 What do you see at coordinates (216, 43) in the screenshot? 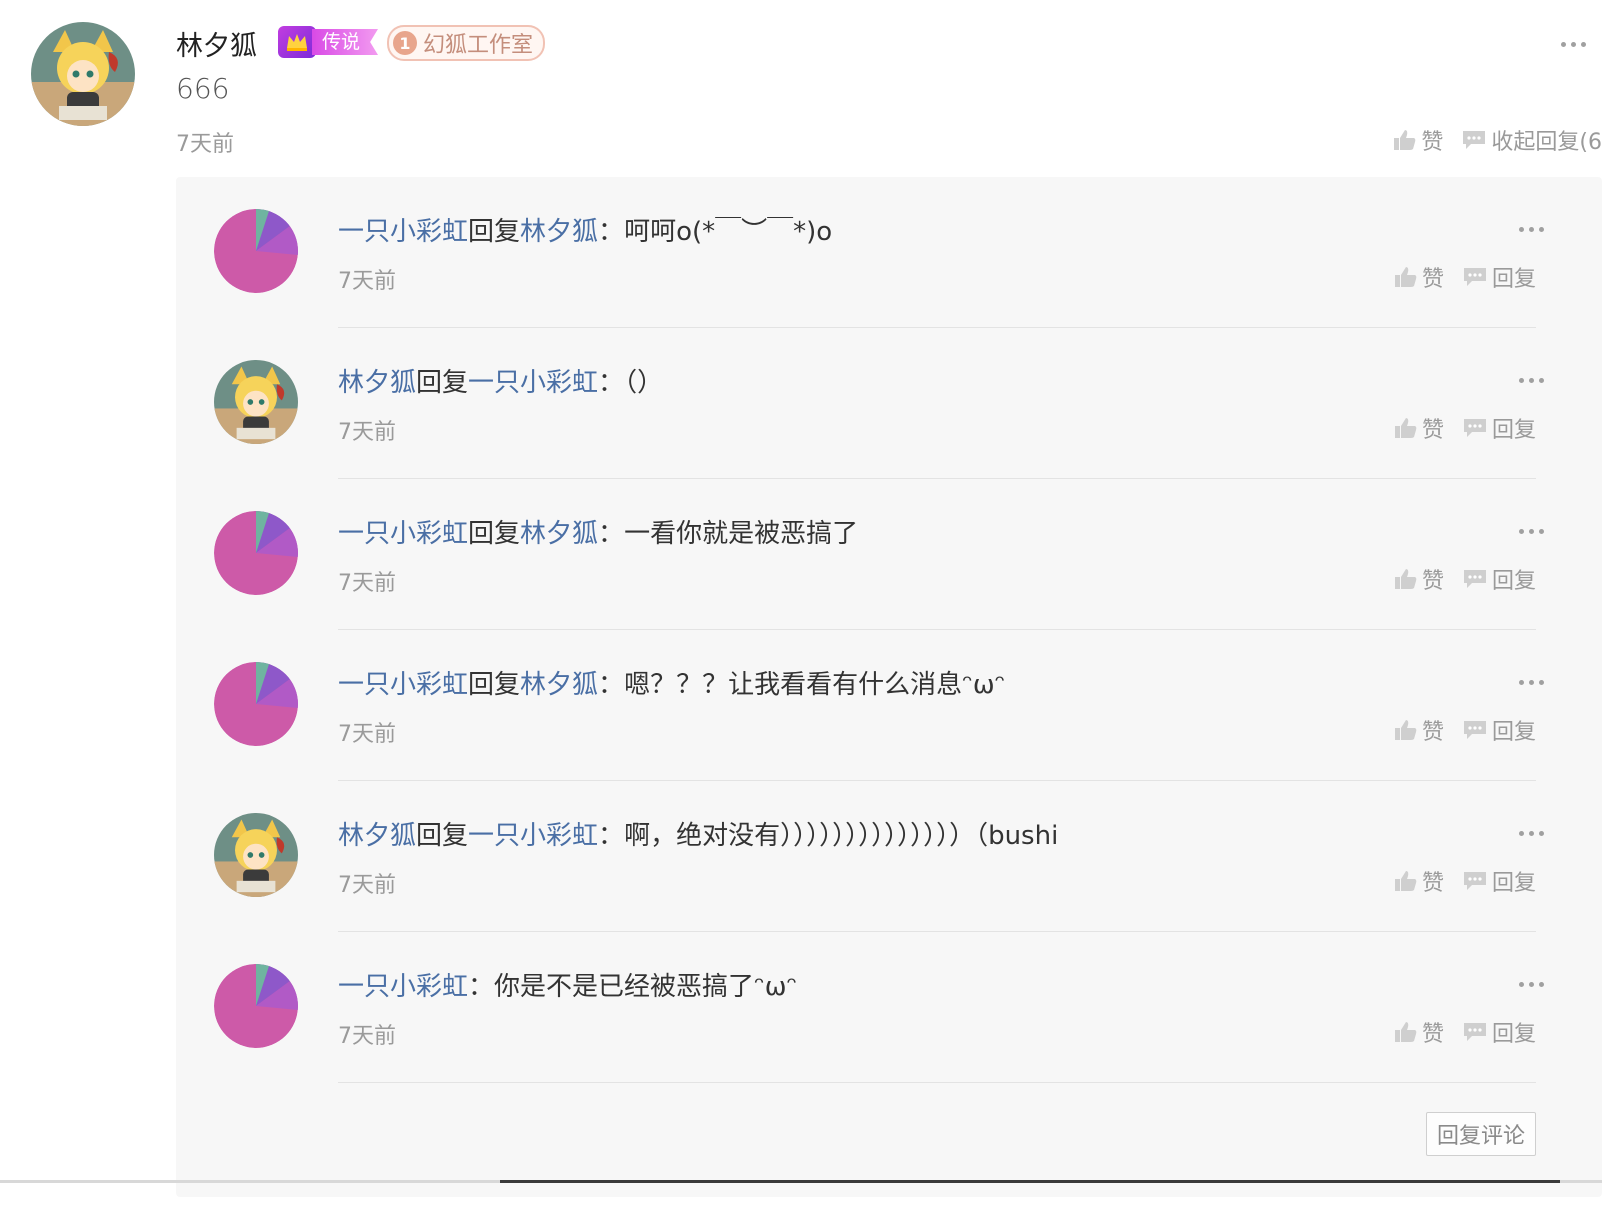
I see `main-author-name: 林夕狐` at bounding box center [216, 43].